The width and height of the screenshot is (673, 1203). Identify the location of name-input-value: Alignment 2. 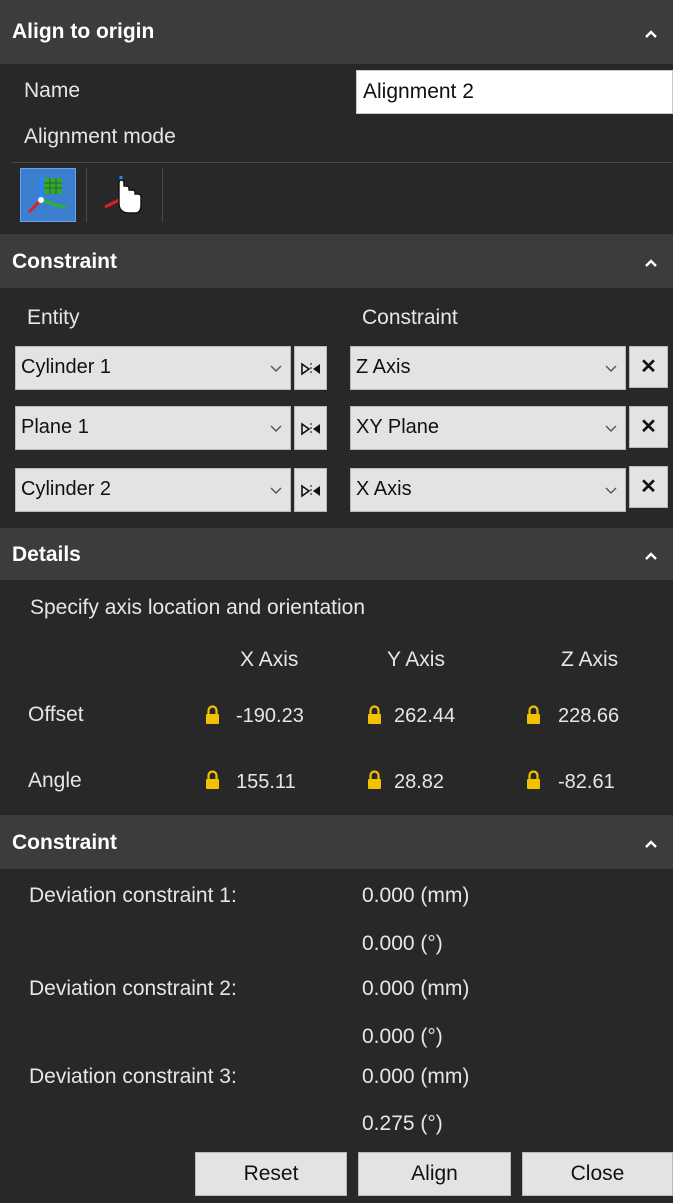
(418, 91).